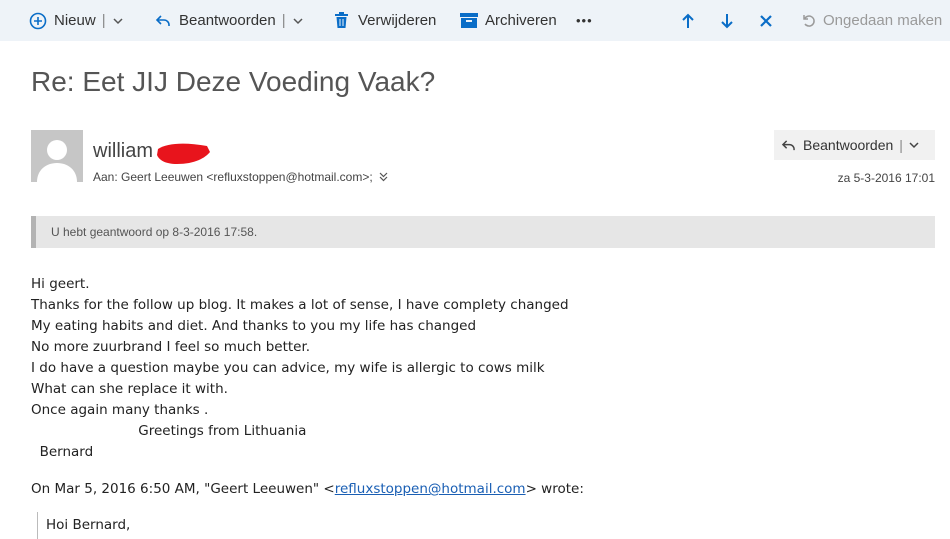  Describe the element at coordinates (883, 20) in the screenshot. I see `undo-button-label: Ongedaan maken` at that location.